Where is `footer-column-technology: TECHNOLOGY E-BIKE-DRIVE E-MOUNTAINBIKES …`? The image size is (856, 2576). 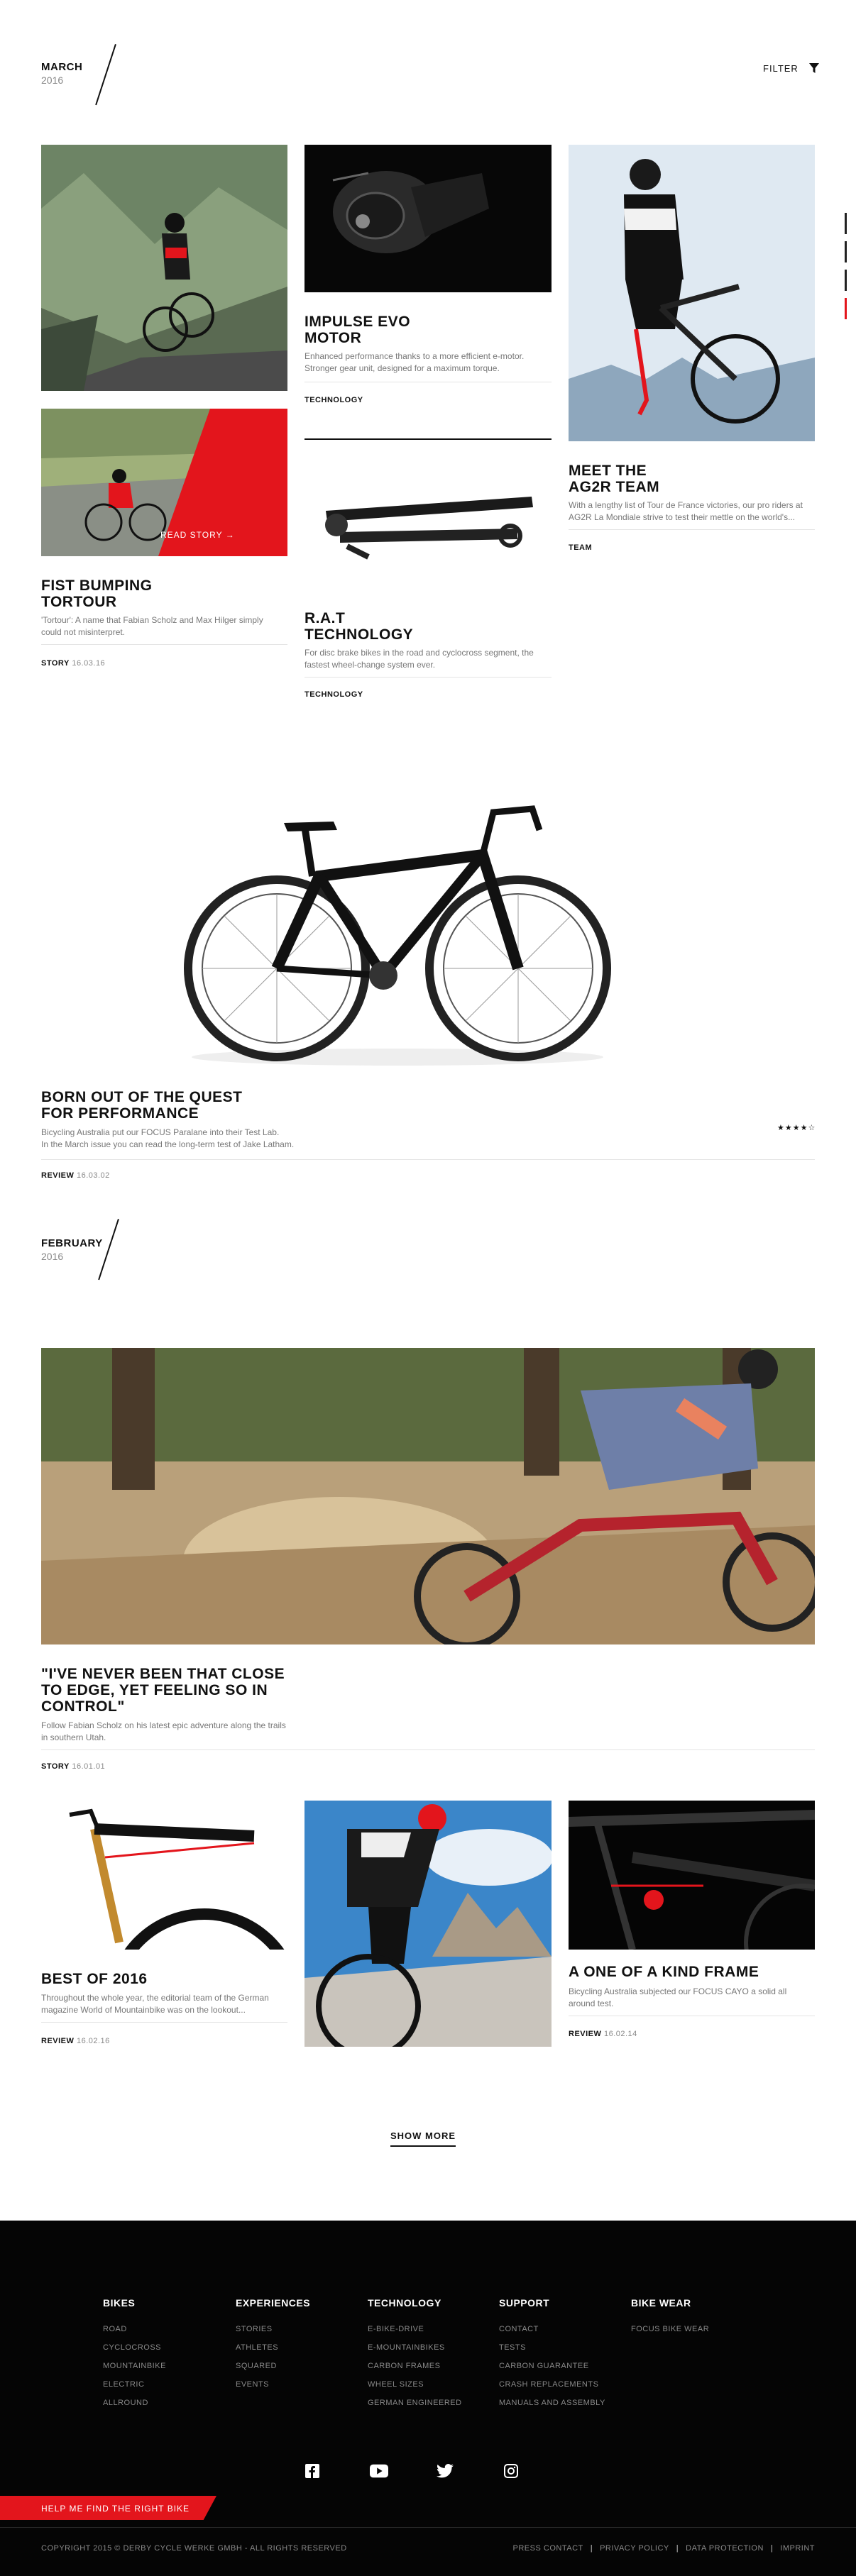 footer-column-technology: TECHNOLOGY E-BIKE-DRIVE E-MOUNTAINBIKES … is located at coordinates (415, 2354).